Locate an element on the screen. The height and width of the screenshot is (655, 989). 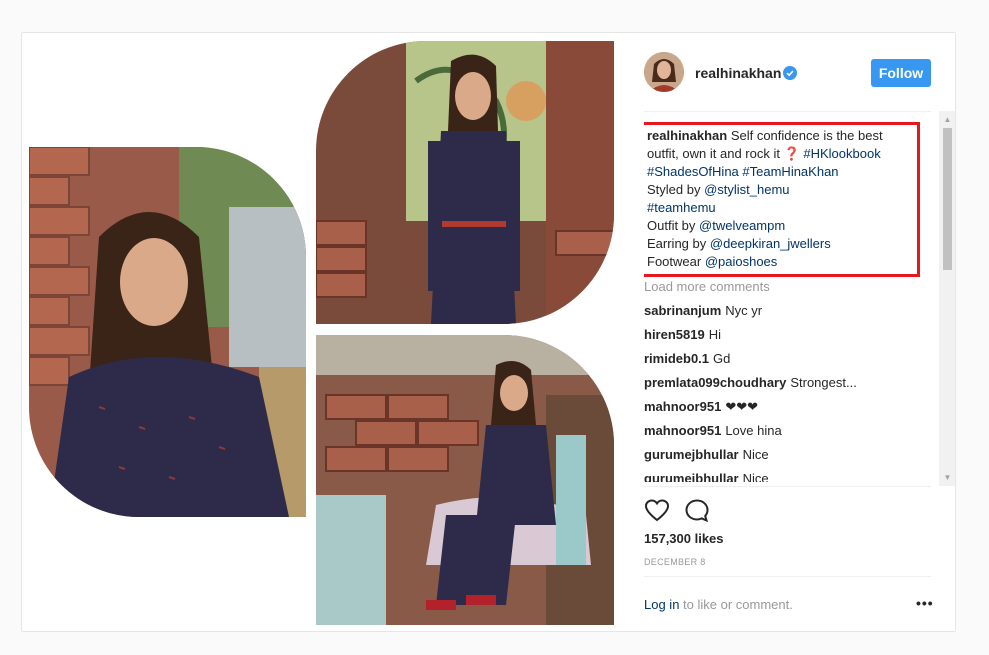
comment-text: Love hina is located at coordinates (753, 430).